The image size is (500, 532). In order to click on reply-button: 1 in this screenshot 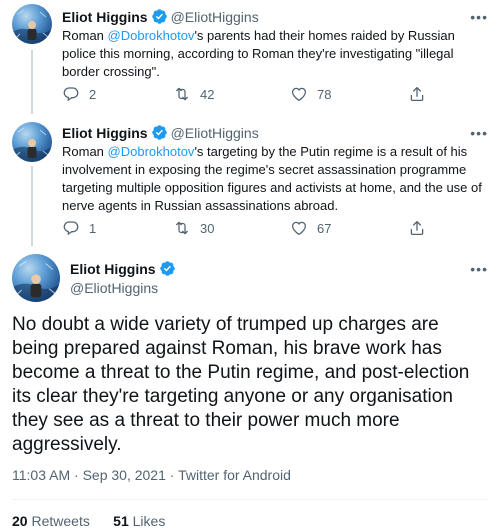, I will do `click(79, 228)`.